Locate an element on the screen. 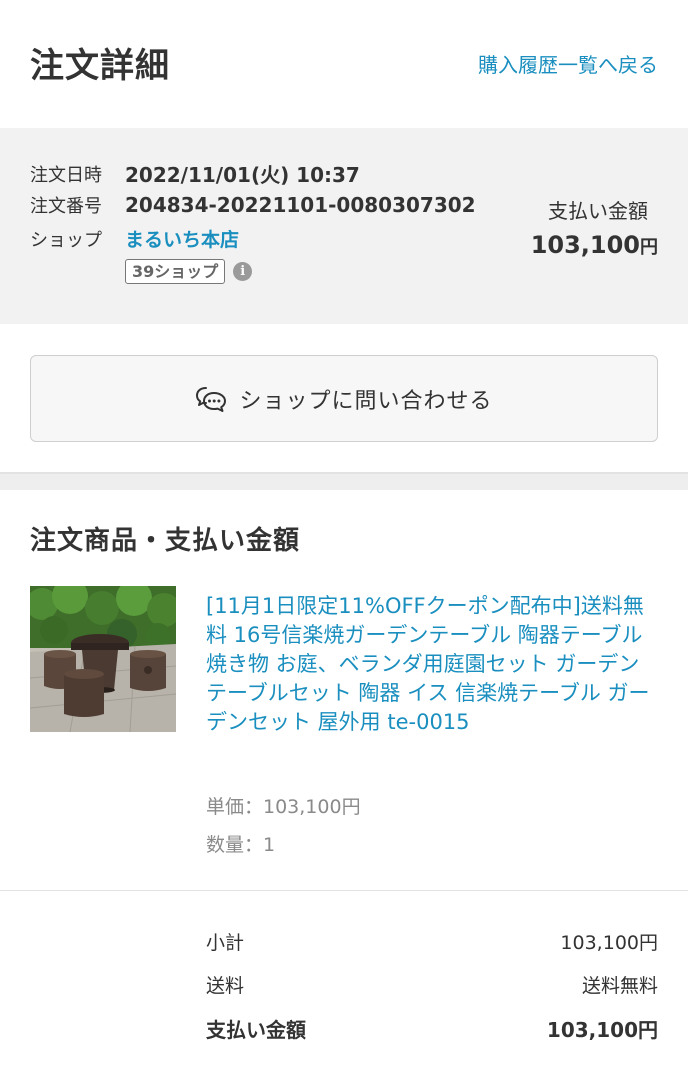 Image resolution: width=688 pixels, height=1080 pixels. items-section-title: 注文商品・支払い金額 is located at coordinates (165, 541).